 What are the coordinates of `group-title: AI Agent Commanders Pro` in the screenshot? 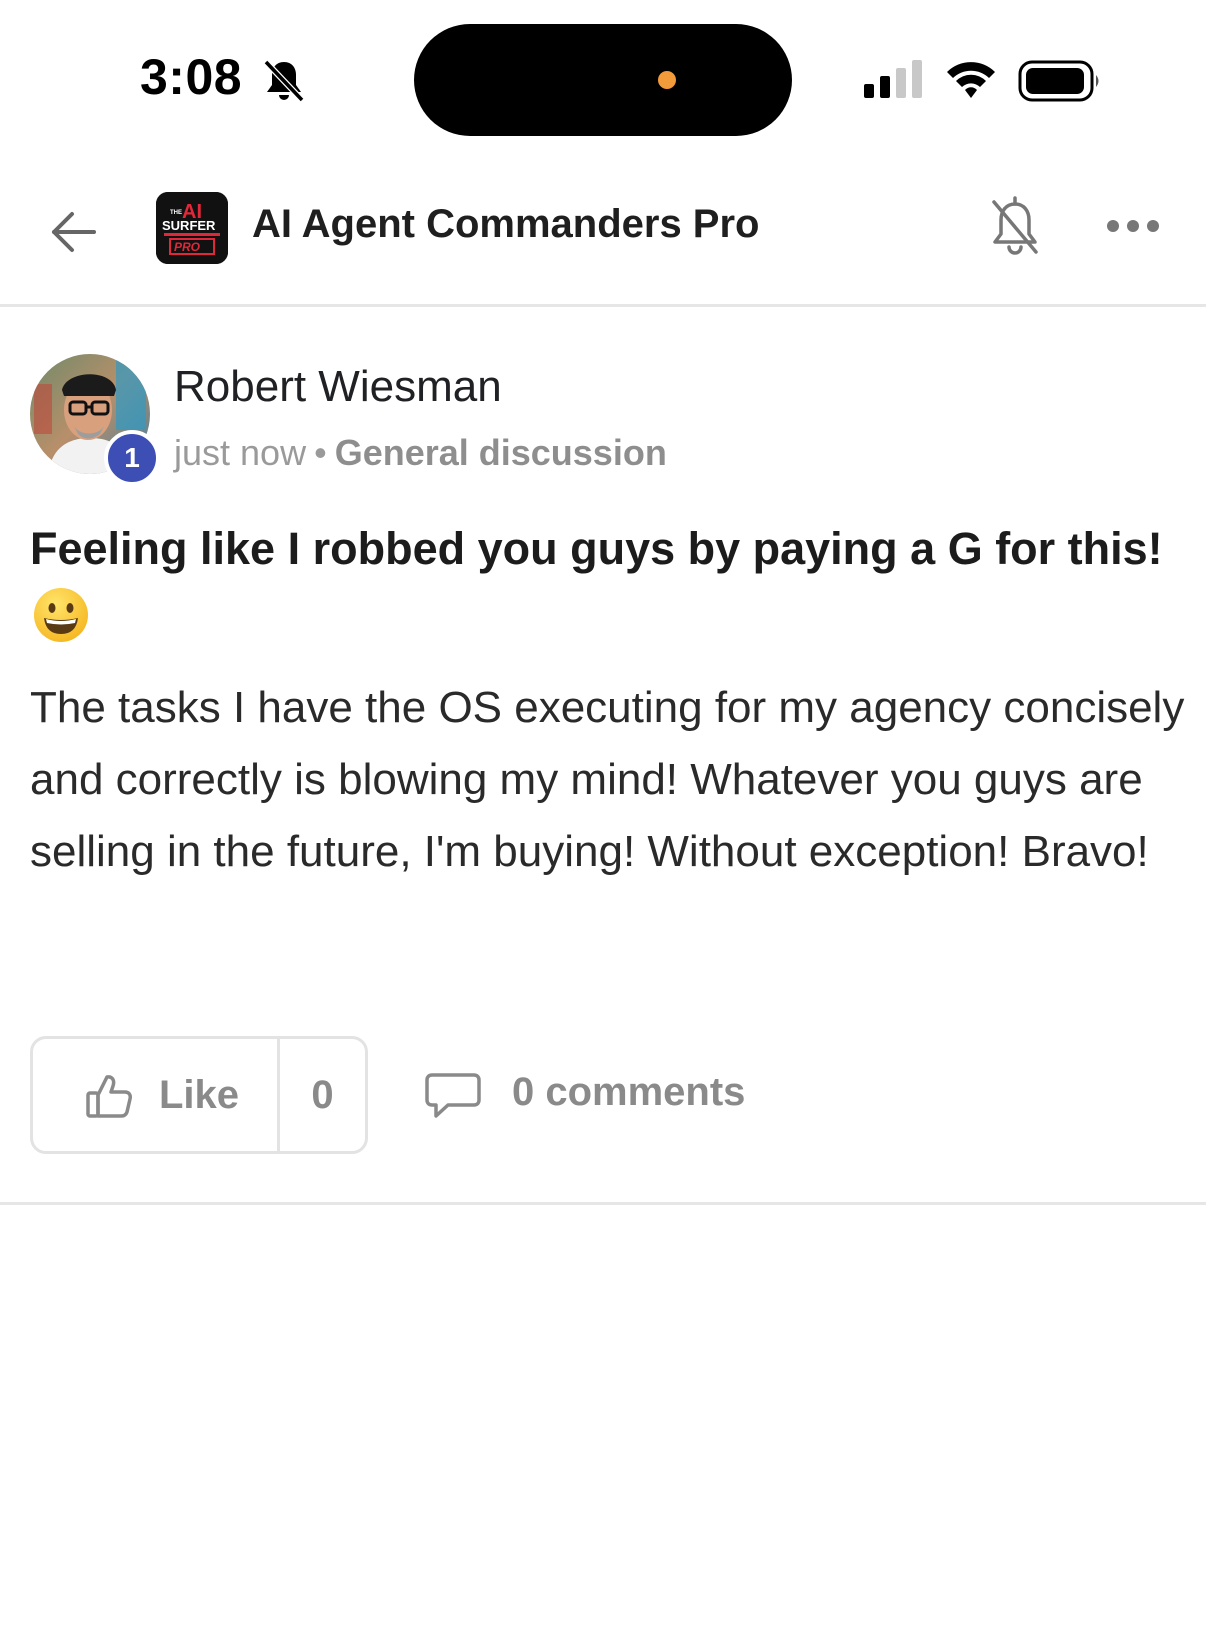 It's located at (506, 224).